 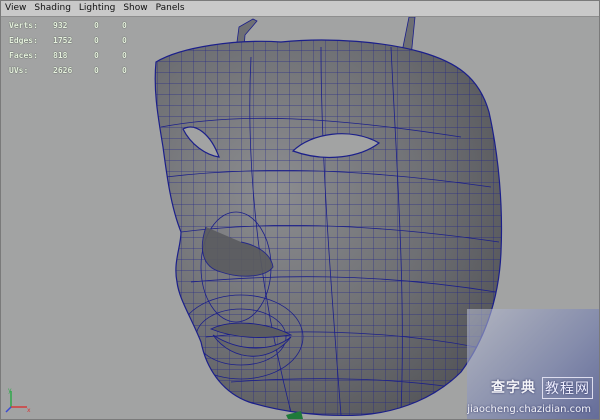 What do you see at coordinates (29, 410) in the screenshot?
I see `axis-x-label: x` at bounding box center [29, 410].